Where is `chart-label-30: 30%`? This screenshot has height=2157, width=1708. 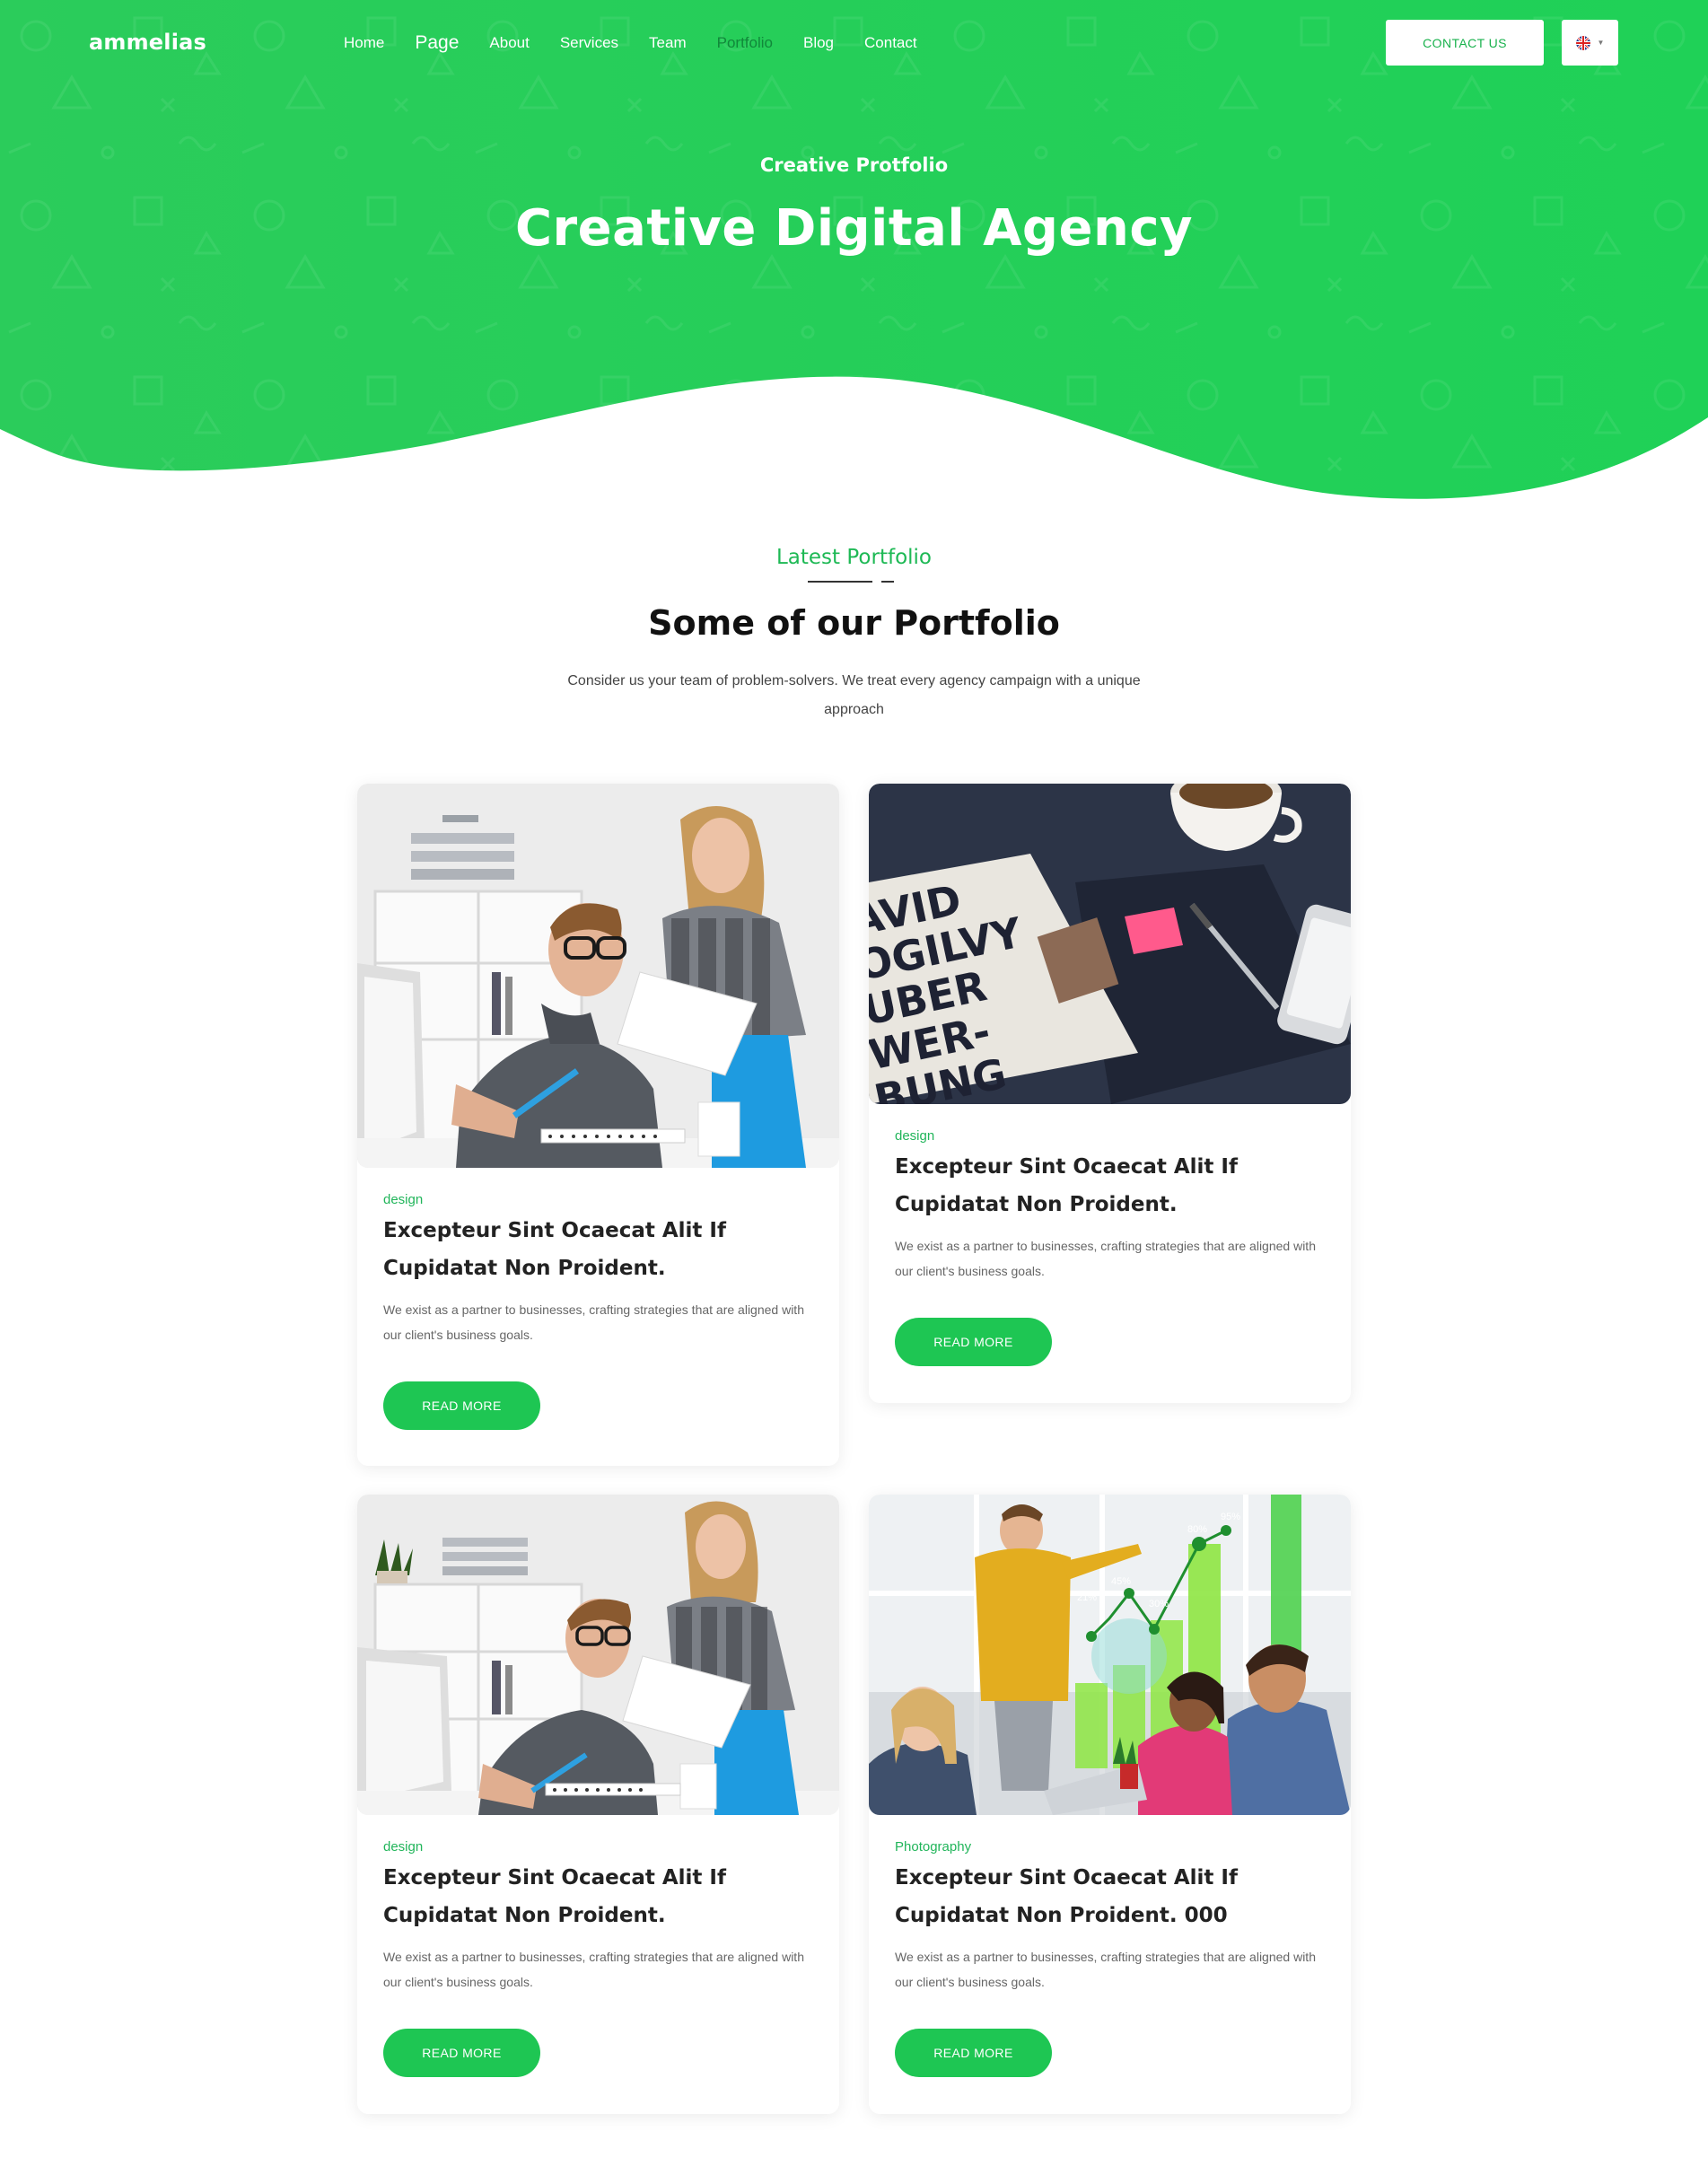 chart-label-30: 30% is located at coordinates (1159, 1604).